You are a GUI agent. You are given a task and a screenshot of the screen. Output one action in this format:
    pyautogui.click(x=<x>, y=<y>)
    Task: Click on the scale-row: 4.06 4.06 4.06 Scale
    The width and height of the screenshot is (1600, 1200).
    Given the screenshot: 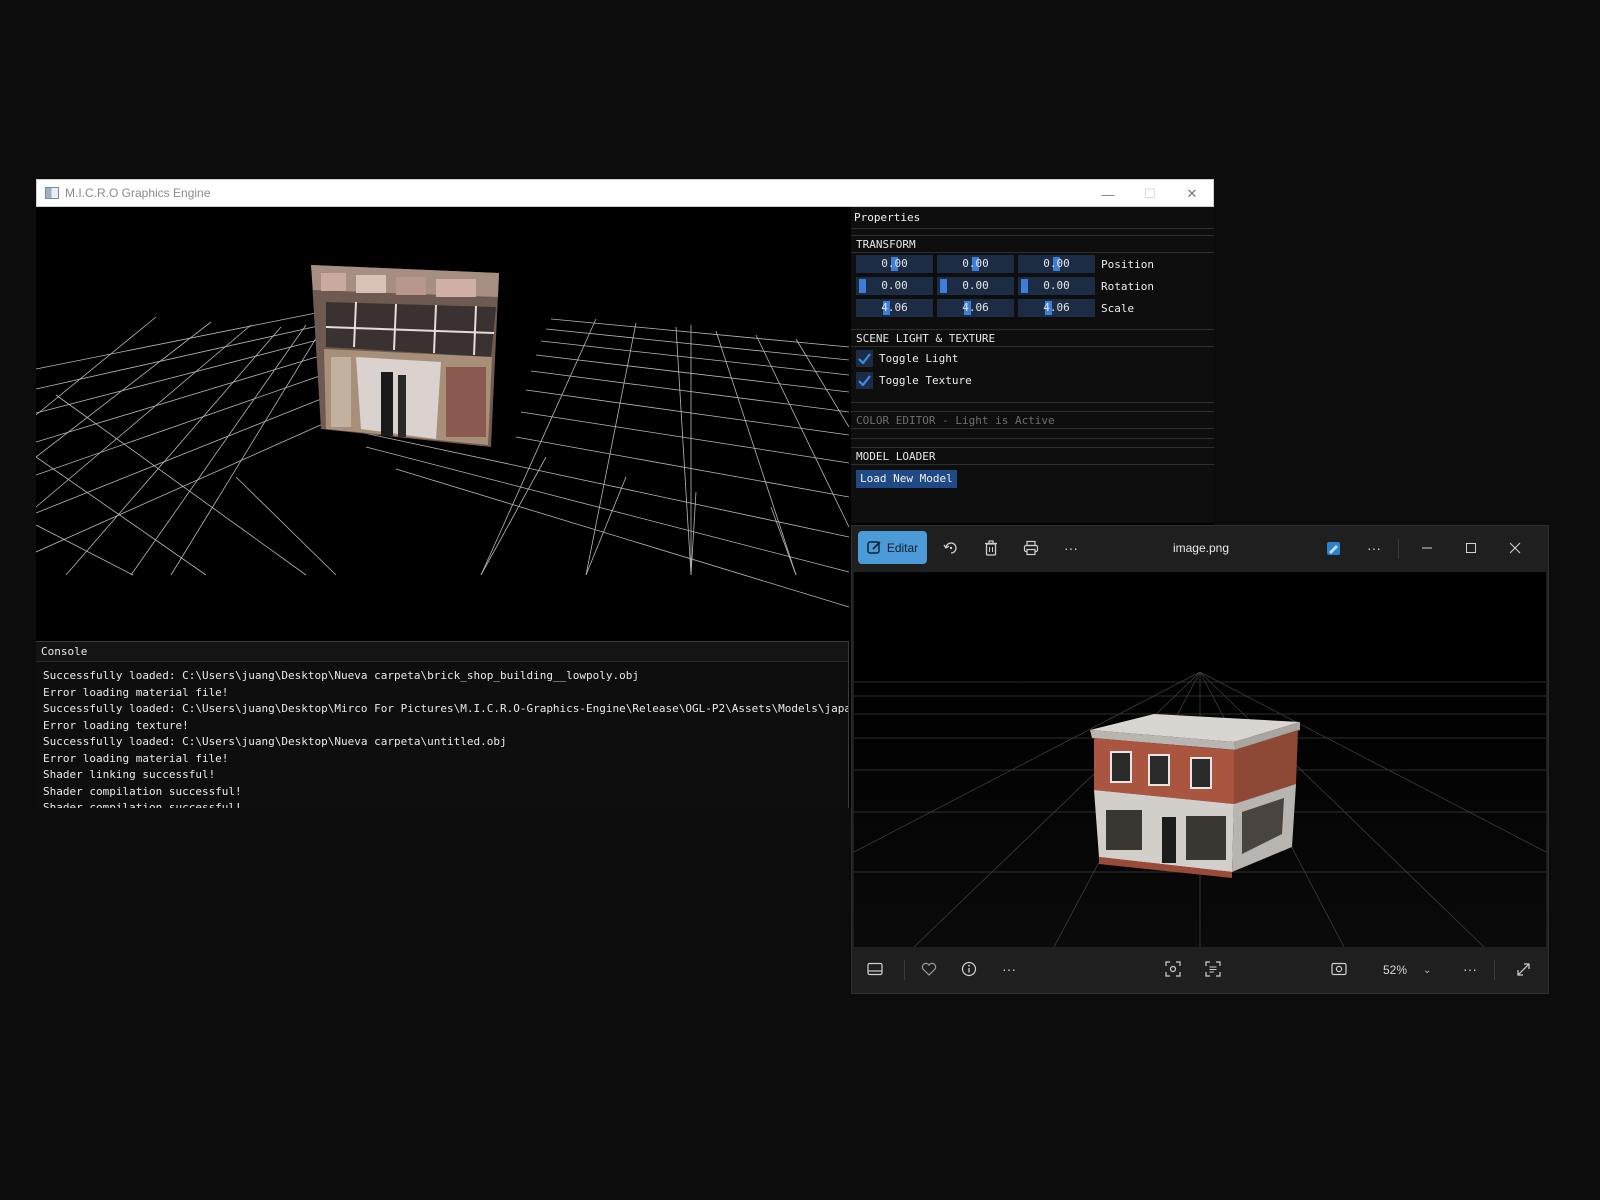 What is the action you would take?
    pyautogui.click(x=1032, y=308)
    